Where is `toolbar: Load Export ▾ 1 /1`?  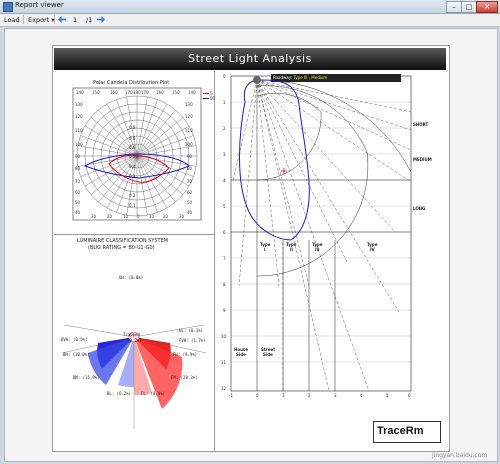
toolbar: Load Export ▾ 1 /1 is located at coordinates (250, 20).